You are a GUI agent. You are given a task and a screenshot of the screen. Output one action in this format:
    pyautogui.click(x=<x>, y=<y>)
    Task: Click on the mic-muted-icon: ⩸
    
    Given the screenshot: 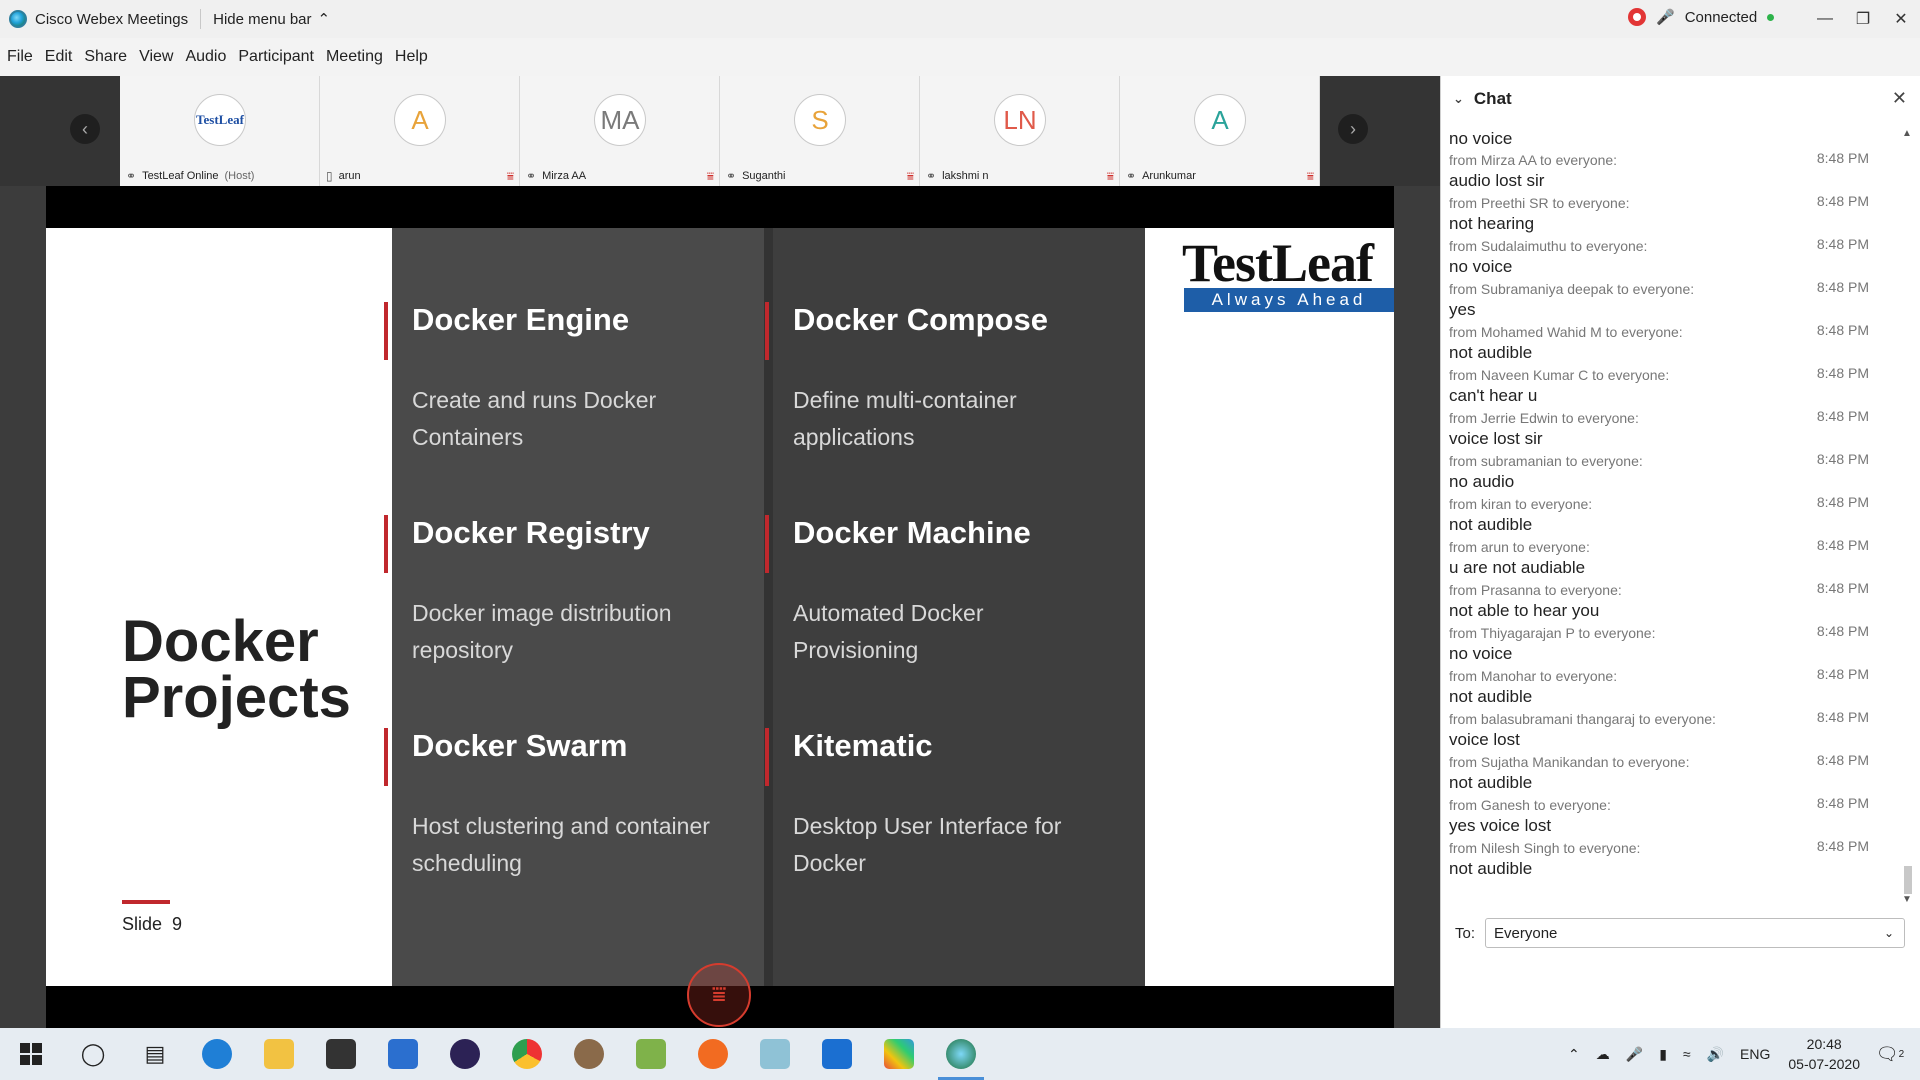 What is the action you would take?
    pyautogui.click(x=1110, y=176)
    